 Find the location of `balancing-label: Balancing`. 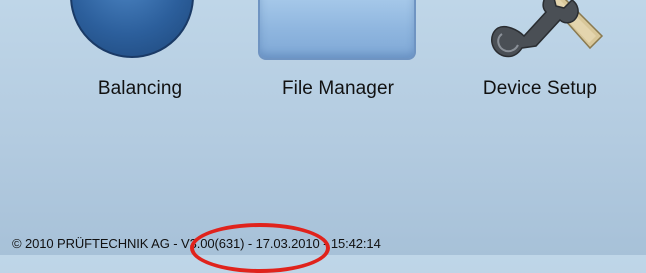

balancing-label: Balancing is located at coordinates (140, 88).